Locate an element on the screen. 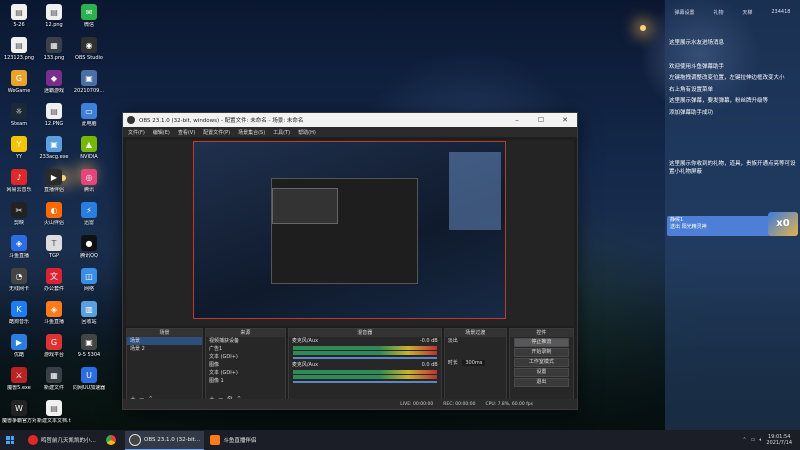 The image size is (800, 450). duration-label: 时长 is located at coordinates (452, 363).